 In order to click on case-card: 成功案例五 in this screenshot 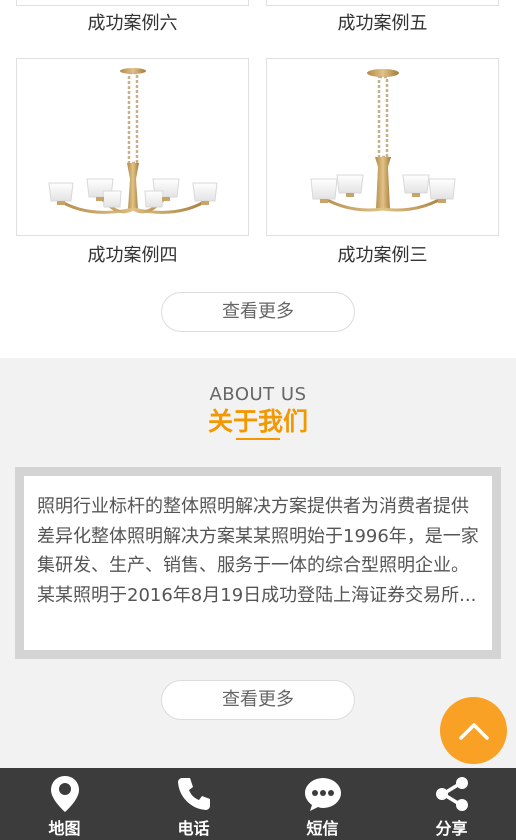, I will do `click(382, 18)`.